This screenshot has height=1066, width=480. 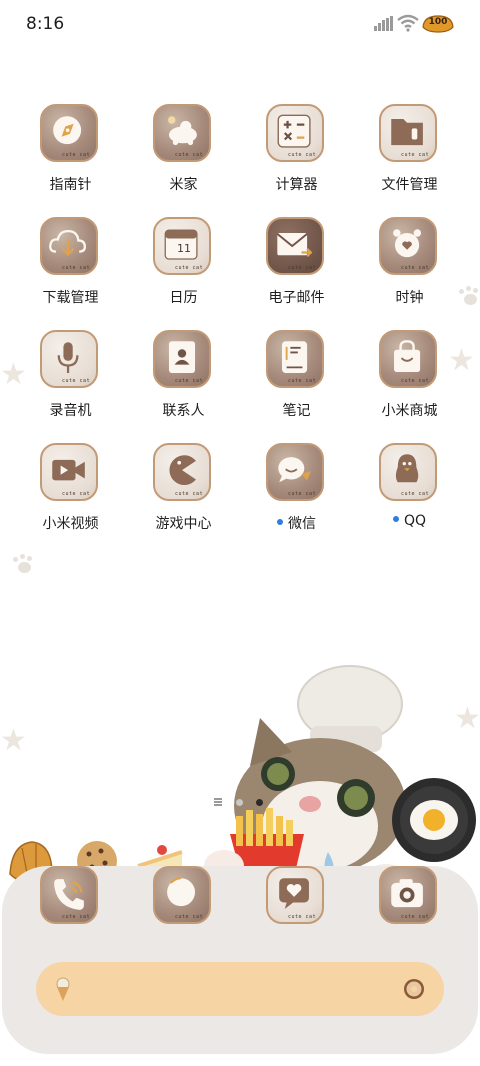 What do you see at coordinates (183, 298) in the screenshot?
I see `app-label: 日历` at bounding box center [183, 298].